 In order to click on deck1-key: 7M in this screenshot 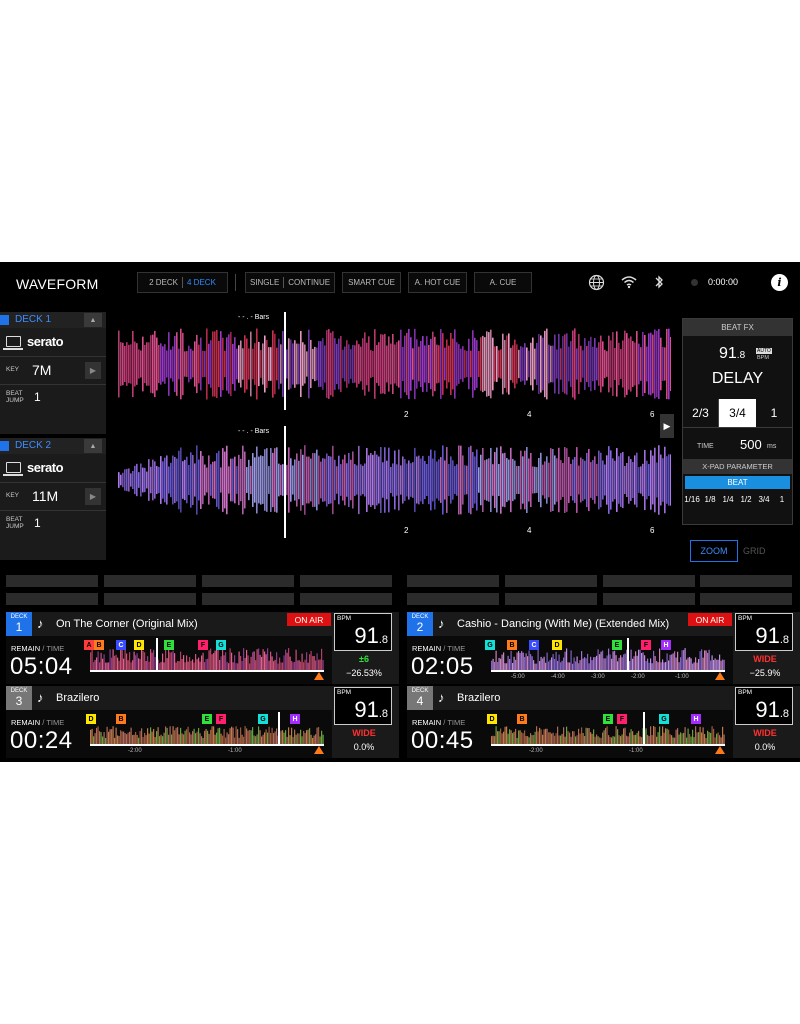, I will do `click(42, 370)`.